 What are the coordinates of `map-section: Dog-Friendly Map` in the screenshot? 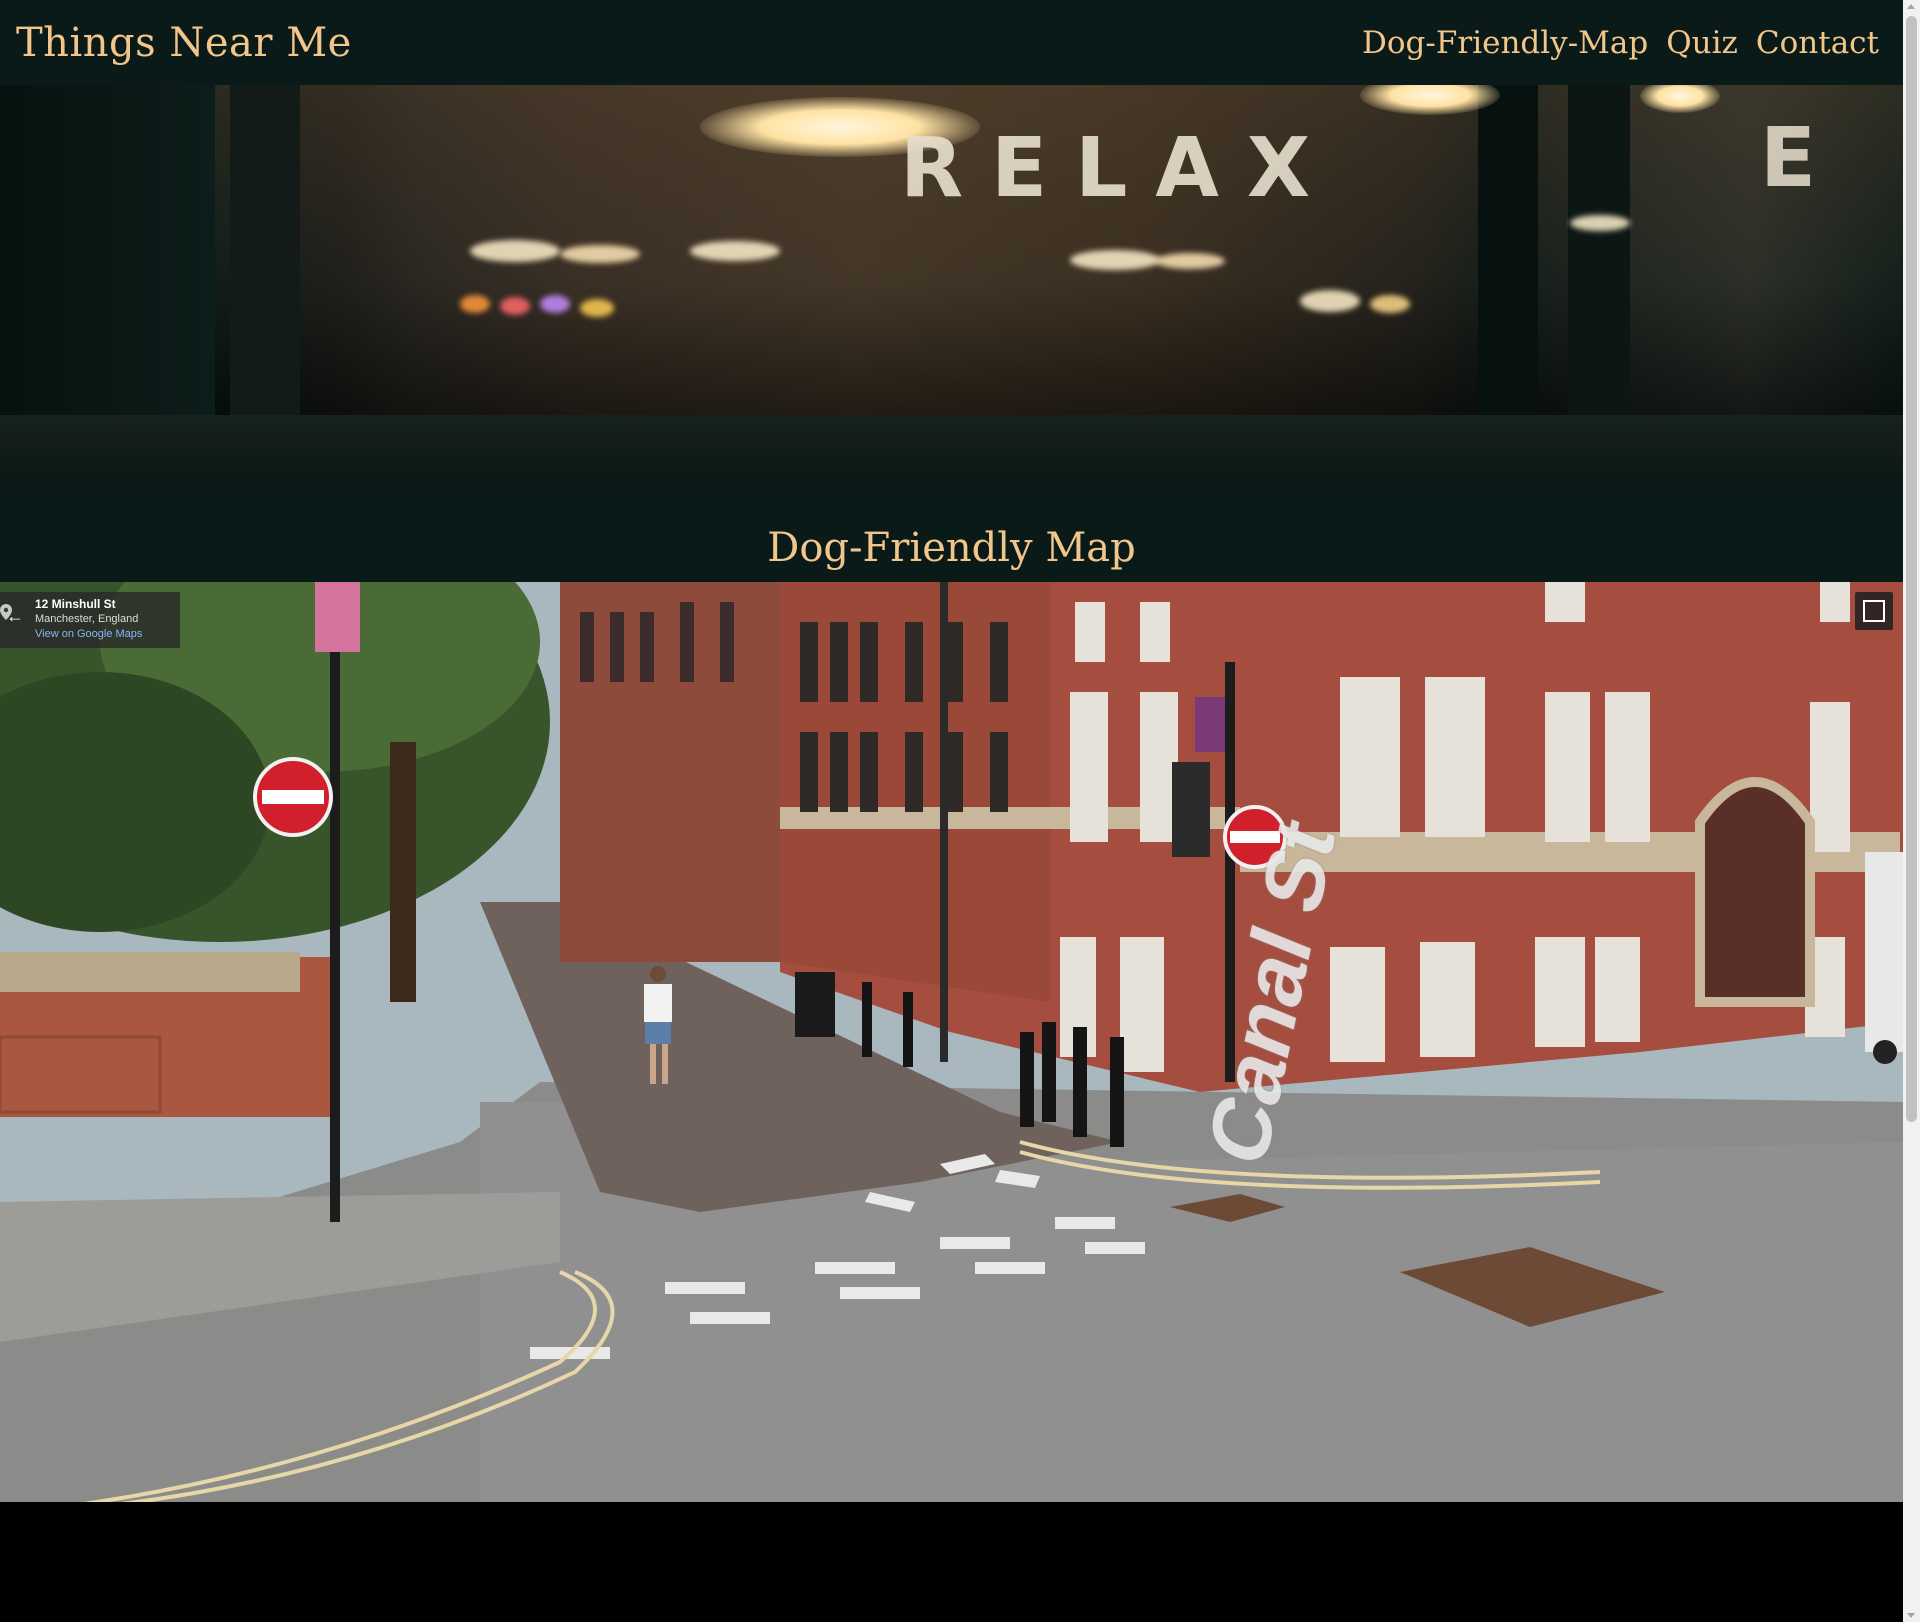 It's located at (951, 533).